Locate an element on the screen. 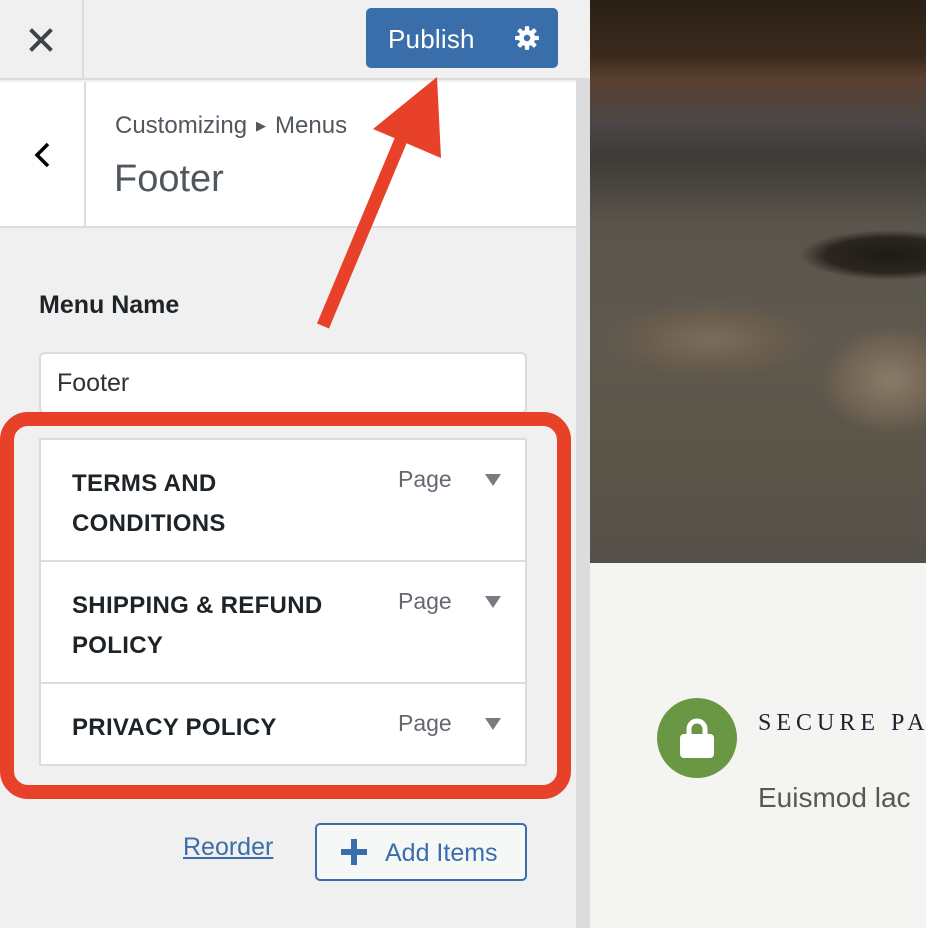 The width and height of the screenshot is (926, 928). menu-item: PRIVACY POLICY Page is located at coordinates (283, 724).